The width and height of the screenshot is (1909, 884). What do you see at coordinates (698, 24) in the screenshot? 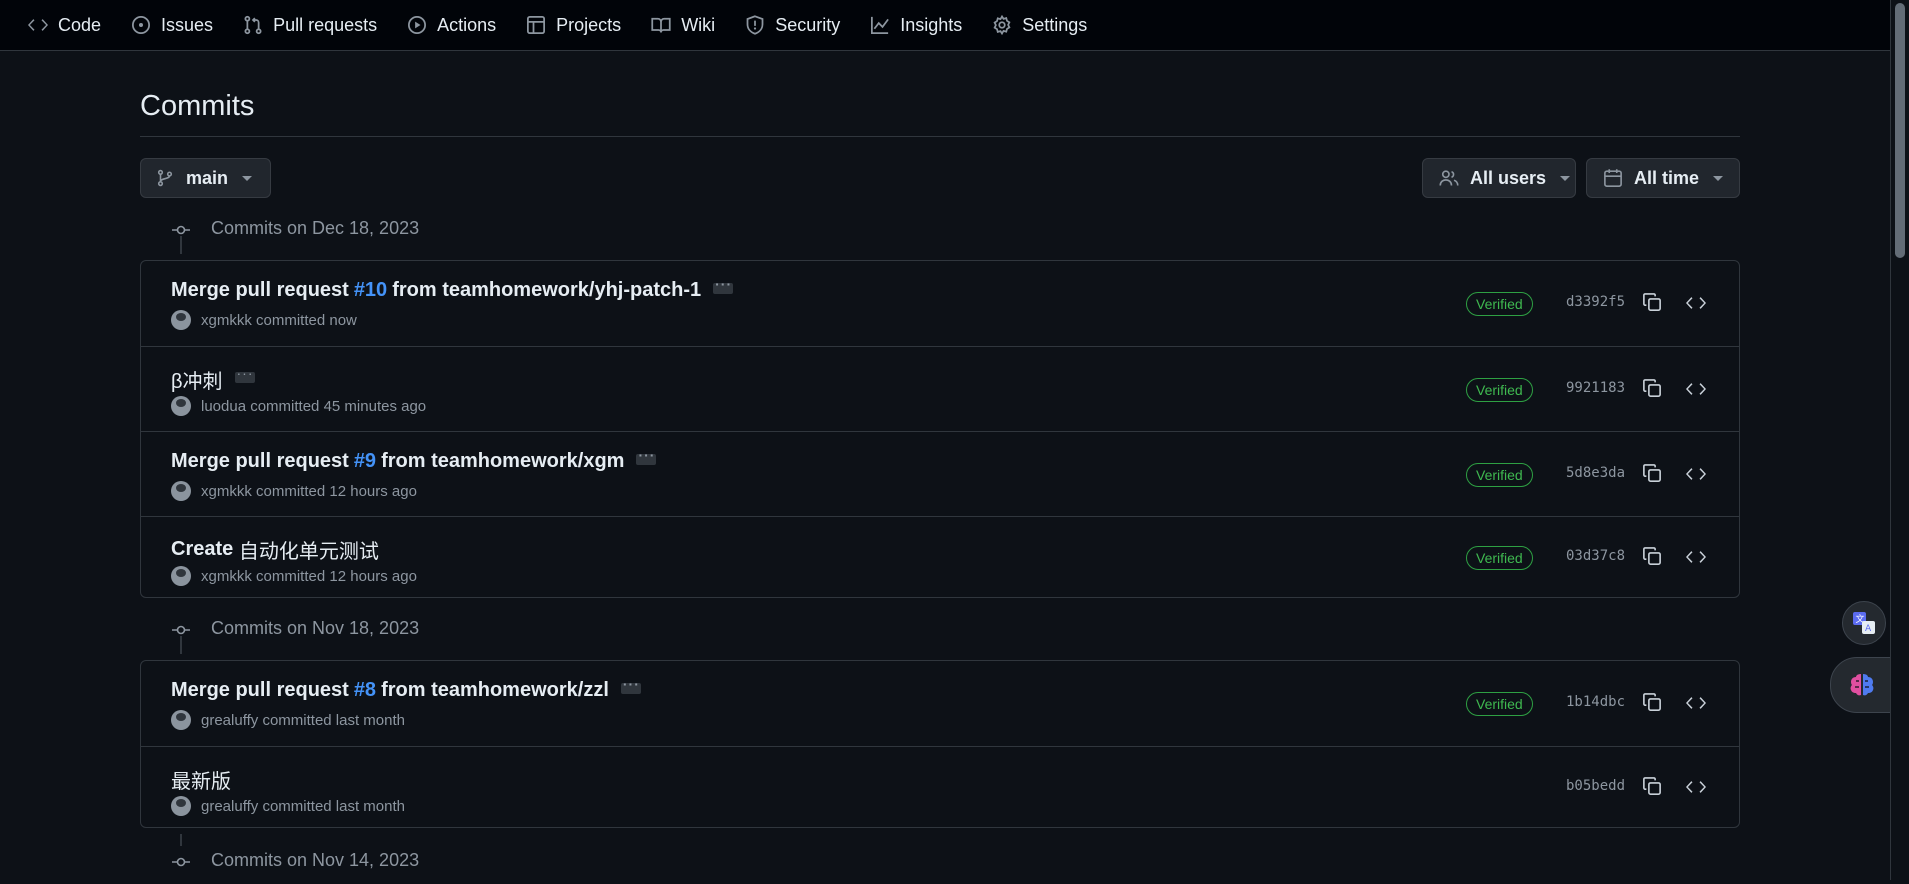
I see `tab-wiki-label: Wiki` at bounding box center [698, 24].